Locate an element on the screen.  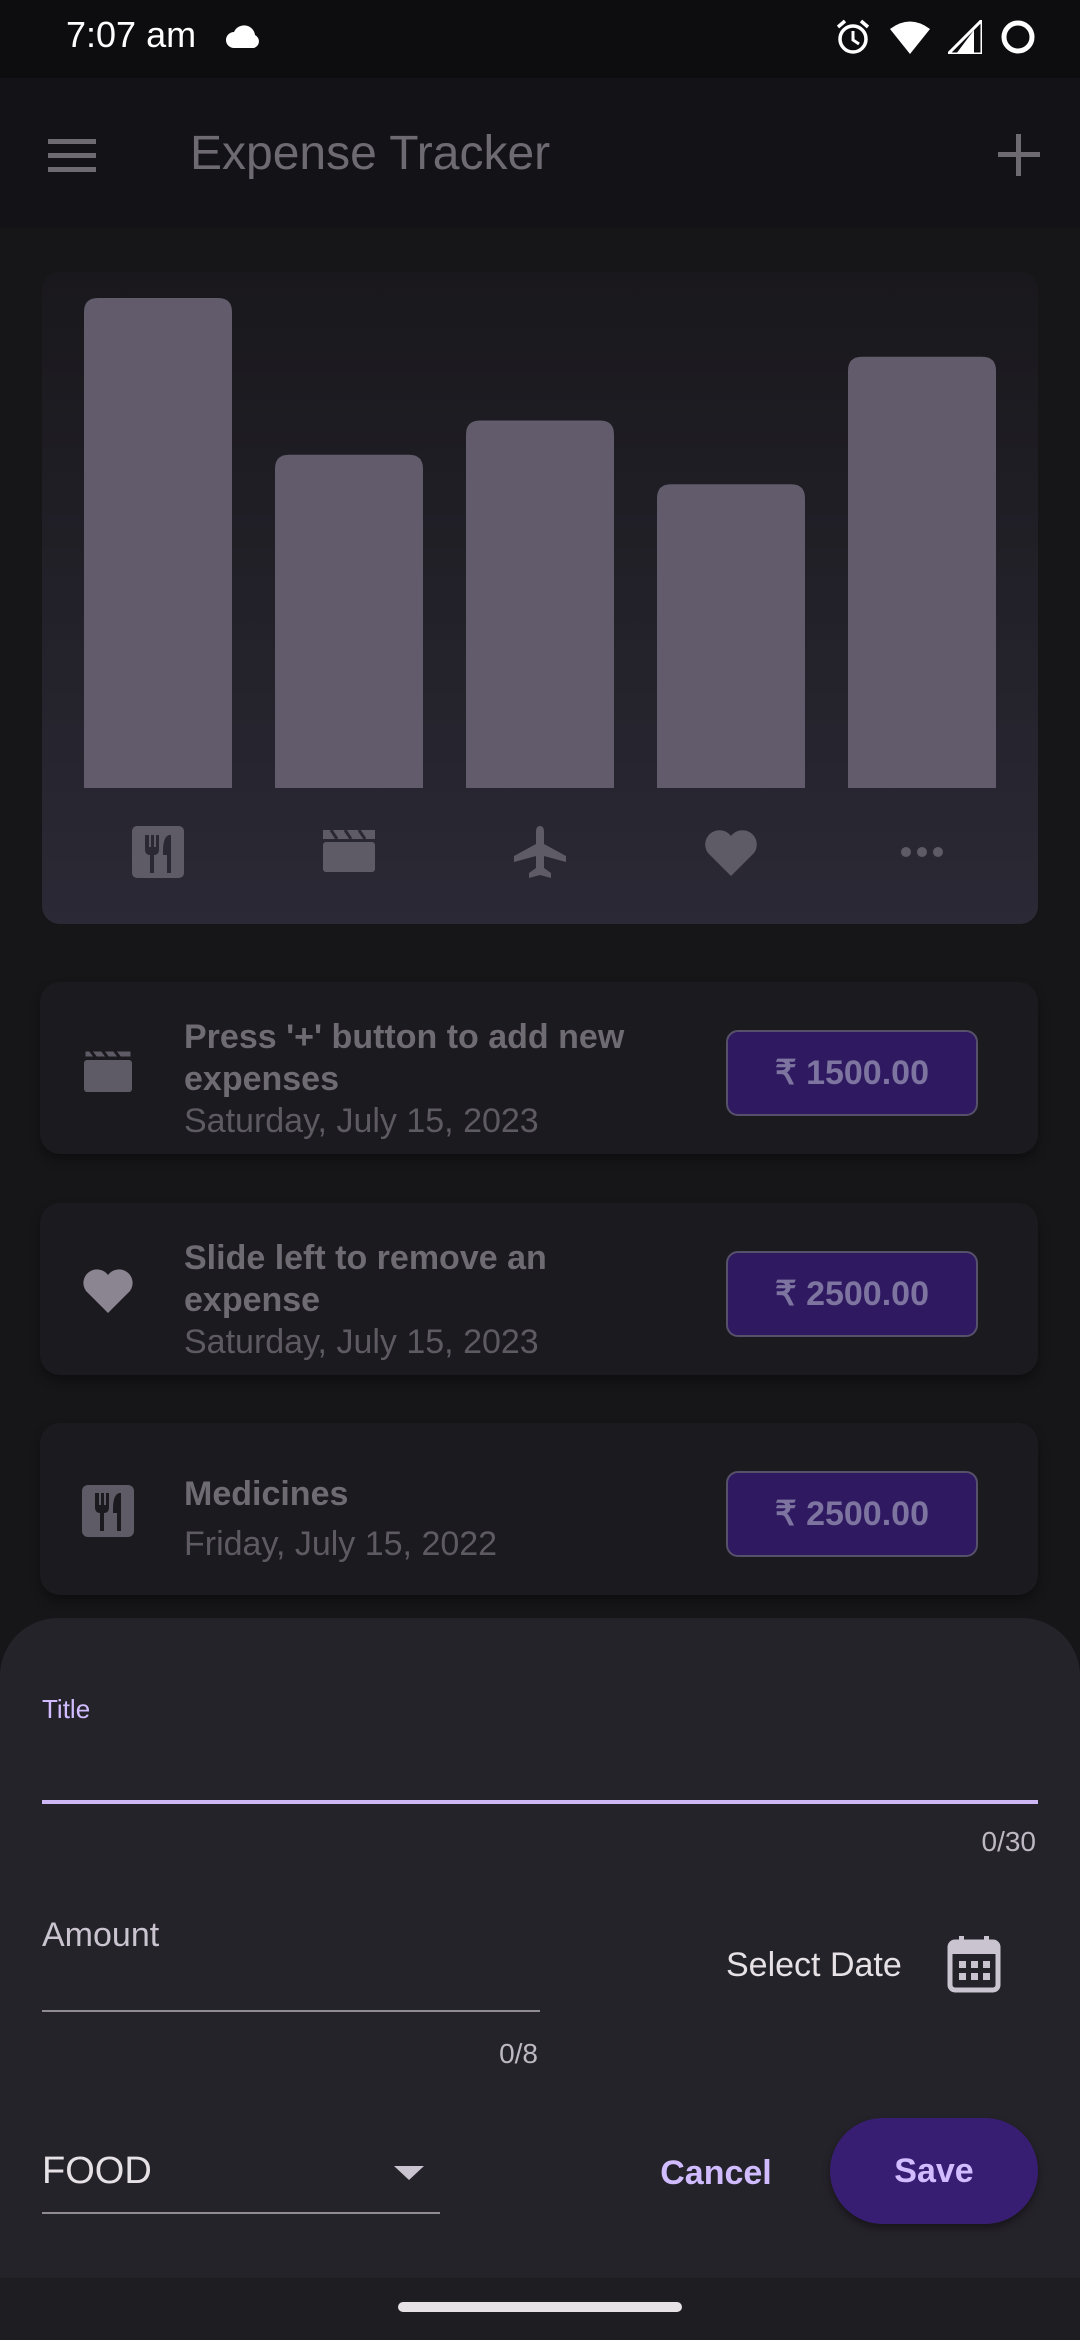
title-input is located at coordinates (542, 1761).